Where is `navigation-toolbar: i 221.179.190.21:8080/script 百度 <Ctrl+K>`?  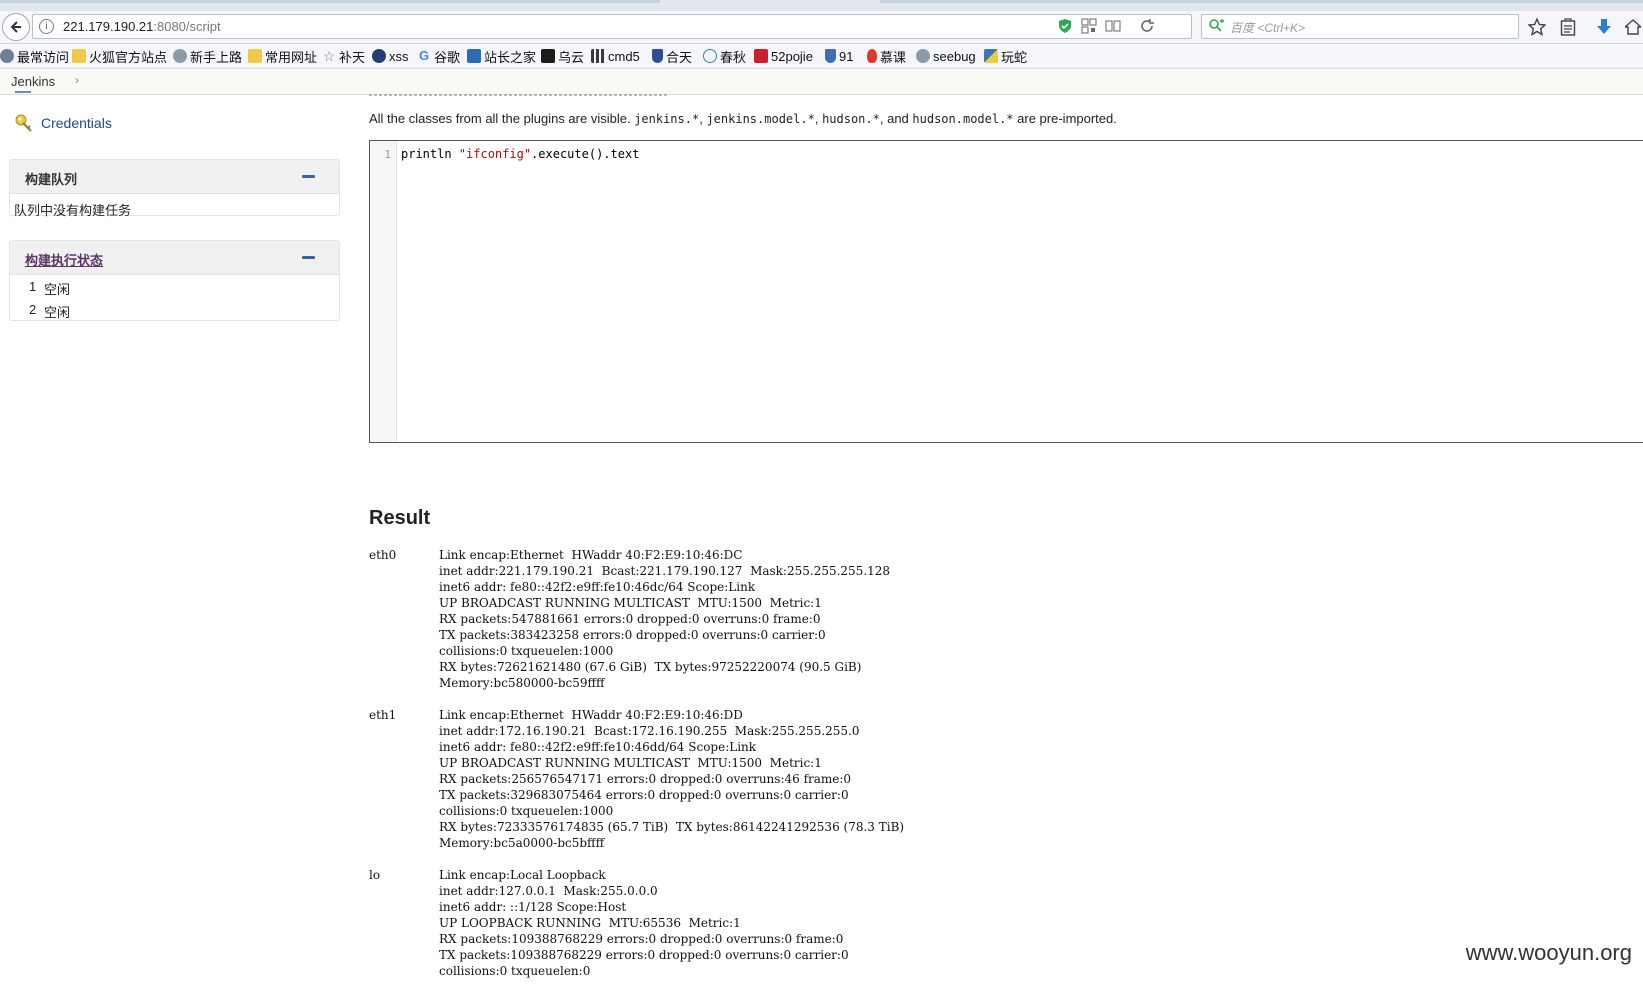
navigation-toolbar: i 221.179.190.21:8080/script 百度 <Ctrl+K> is located at coordinates (821, 27).